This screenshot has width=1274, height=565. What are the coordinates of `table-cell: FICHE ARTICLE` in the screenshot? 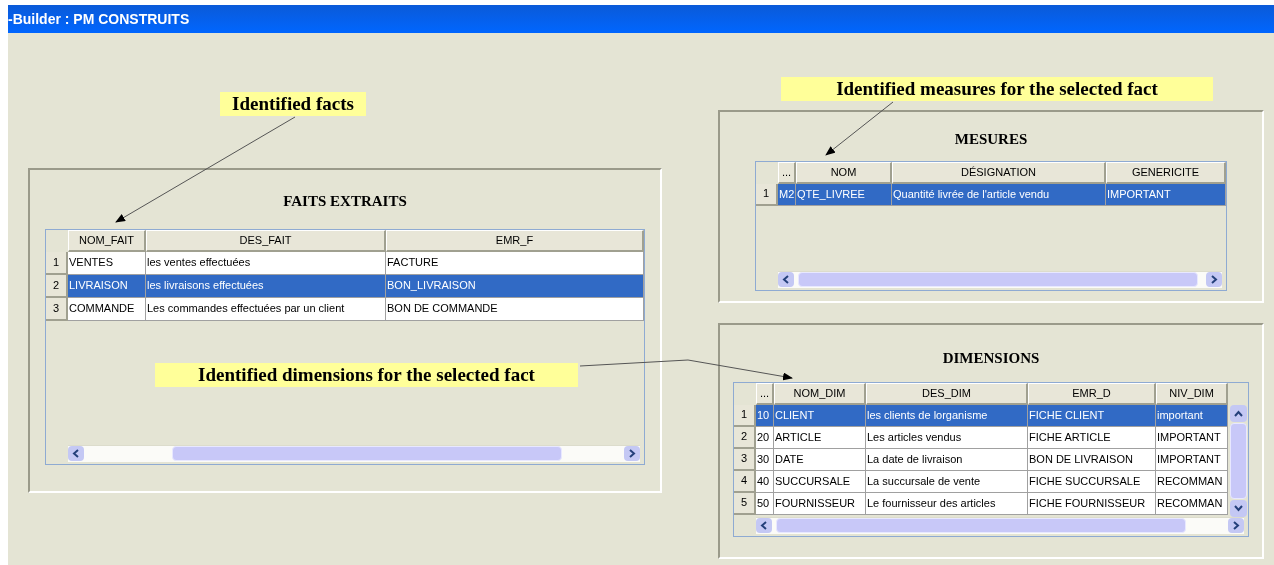 It's located at (1092, 437).